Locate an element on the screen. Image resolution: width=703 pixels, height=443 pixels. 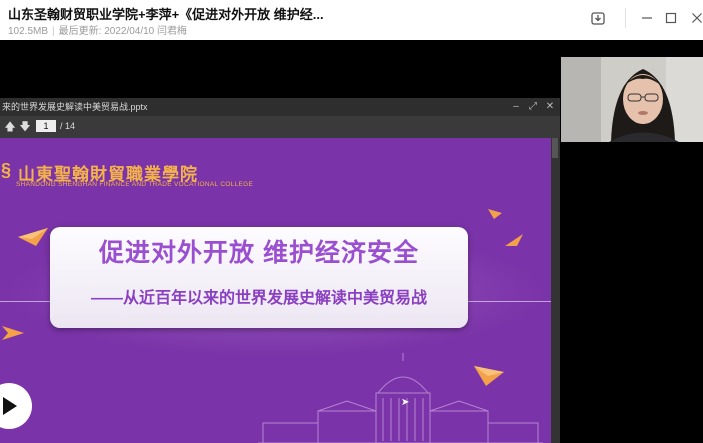
mouse-pointer-icon: ➤ is located at coordinates (405, 402).